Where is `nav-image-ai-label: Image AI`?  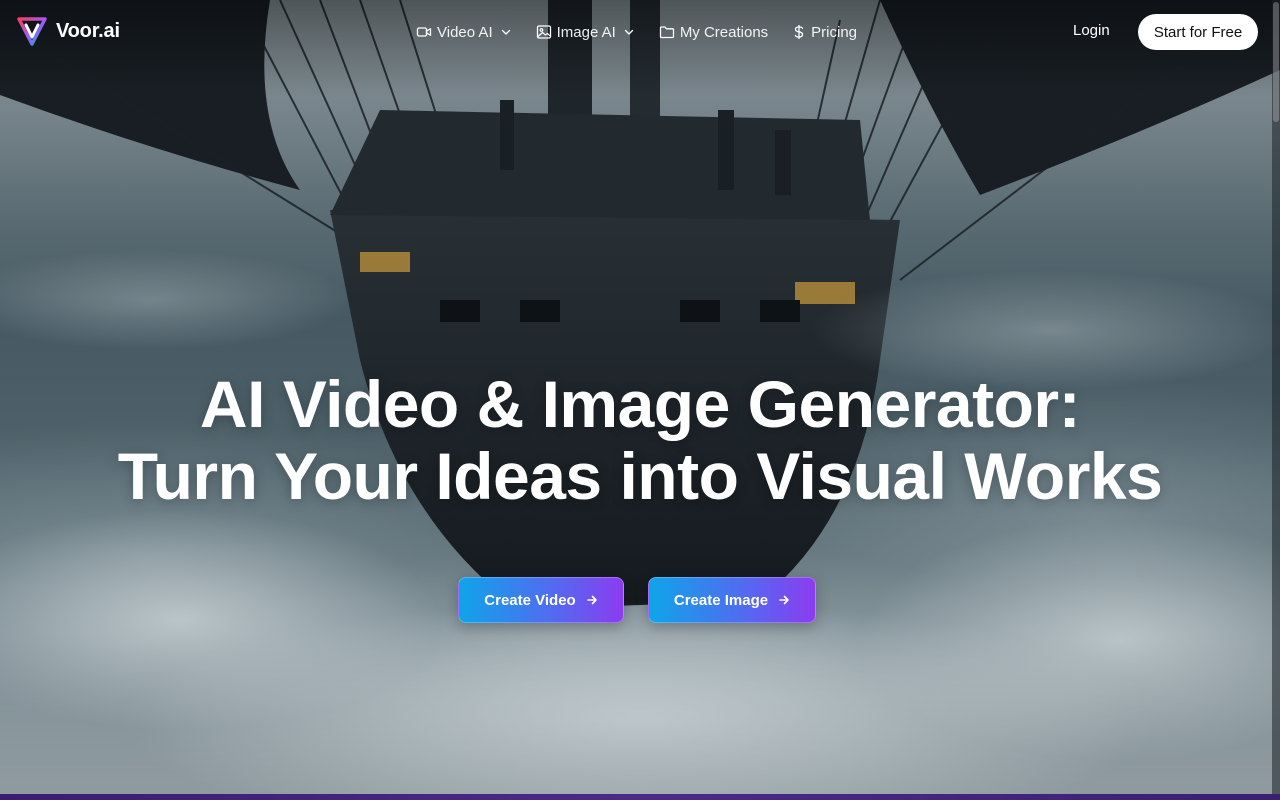 nav-image-ai-label: Image AI is located at coordinates (586, 32).